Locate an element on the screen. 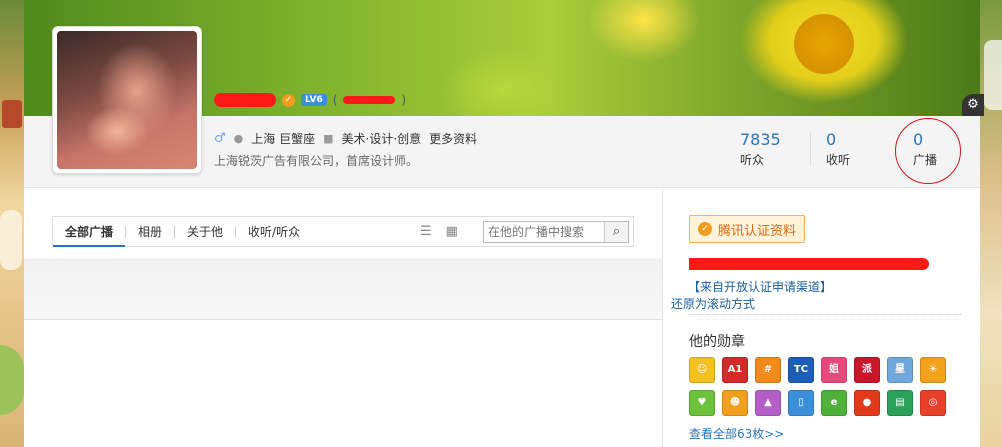 The width and height of the screenshot is (1002, 447). stat-following: 0 收听 is located at coordinates (838, 149).